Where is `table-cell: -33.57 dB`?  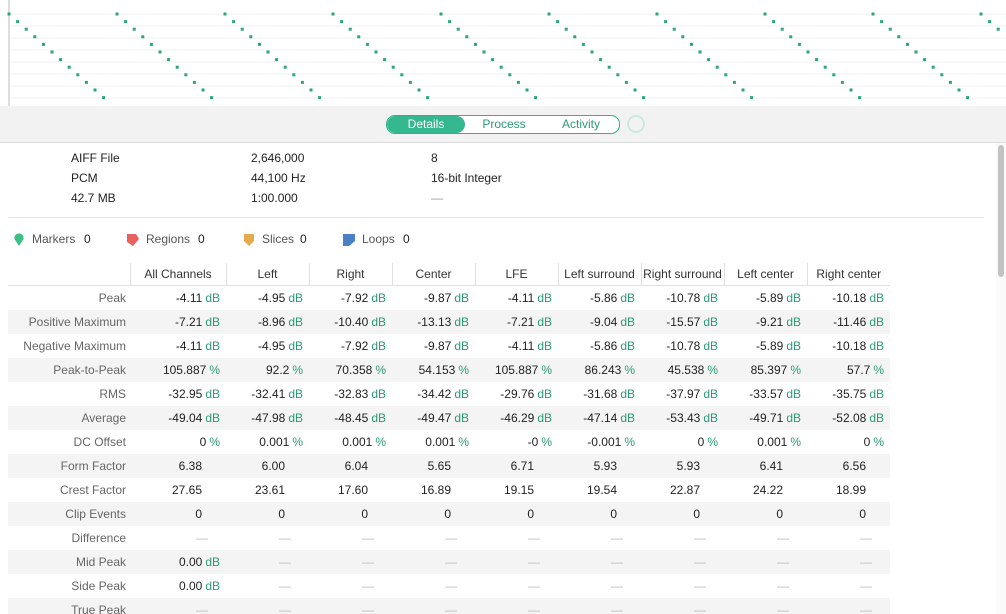
table-cell: -33.57 dB is located at coordinates (765, 394).